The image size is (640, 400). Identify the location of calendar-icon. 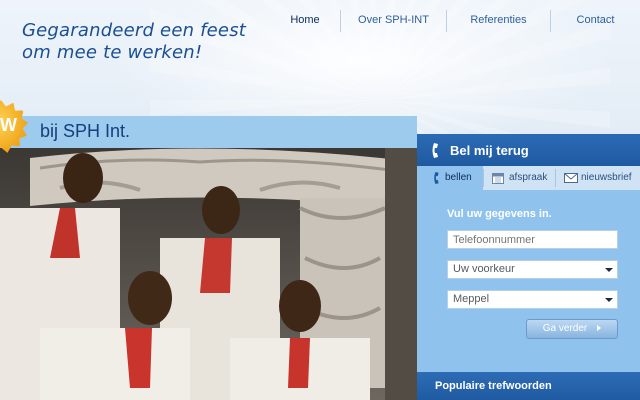
(498, 178).